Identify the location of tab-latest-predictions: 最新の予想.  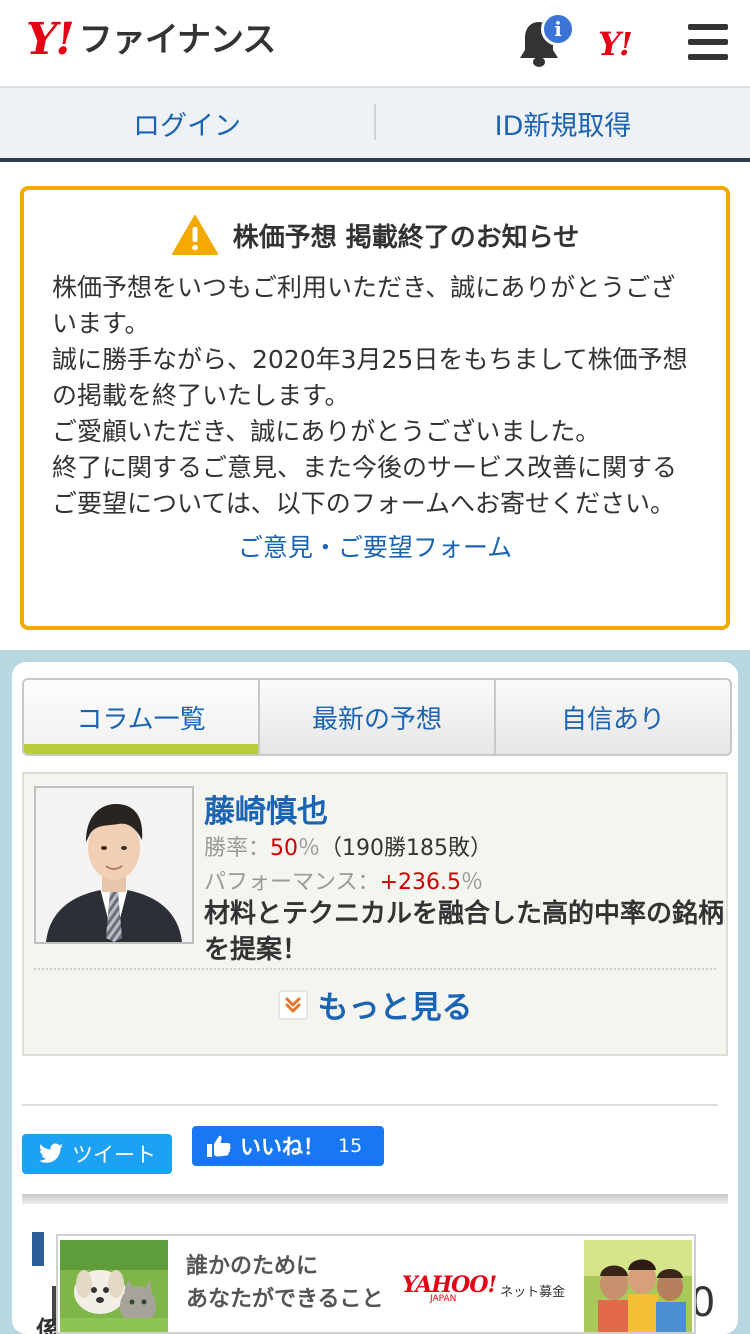
(378, 717).